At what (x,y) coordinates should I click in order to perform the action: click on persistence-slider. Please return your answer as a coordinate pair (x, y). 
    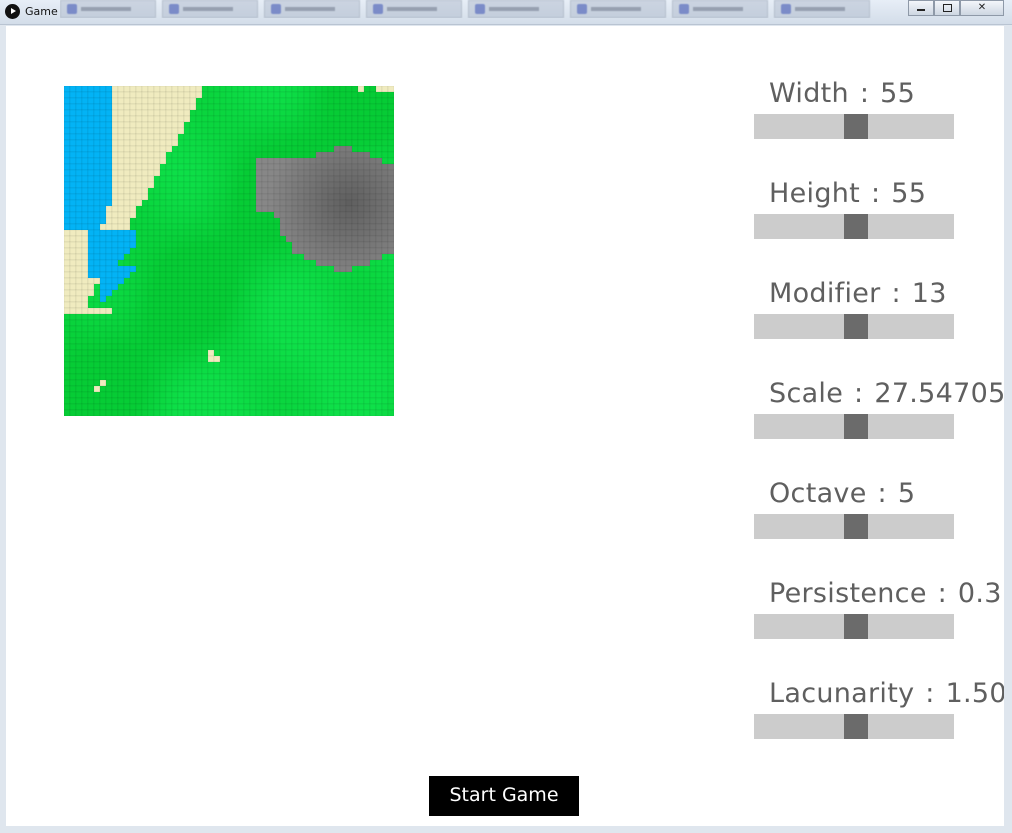
    Looking at the image, I should click on (854, 626).